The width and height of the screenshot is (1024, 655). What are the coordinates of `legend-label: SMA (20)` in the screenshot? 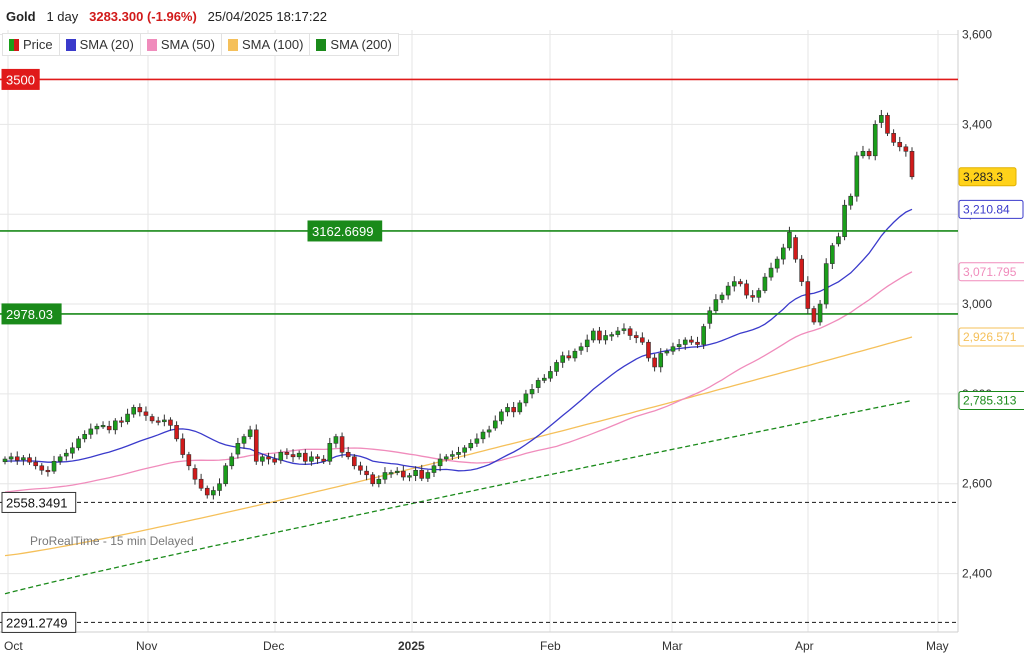 It's located at (106, 44).